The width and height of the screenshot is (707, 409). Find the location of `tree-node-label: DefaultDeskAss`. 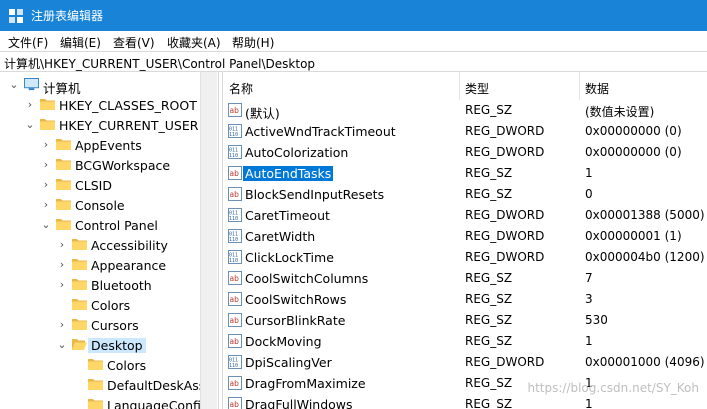

tree-node-label: DefaultDeskAss is located at coordinates (156, 385).